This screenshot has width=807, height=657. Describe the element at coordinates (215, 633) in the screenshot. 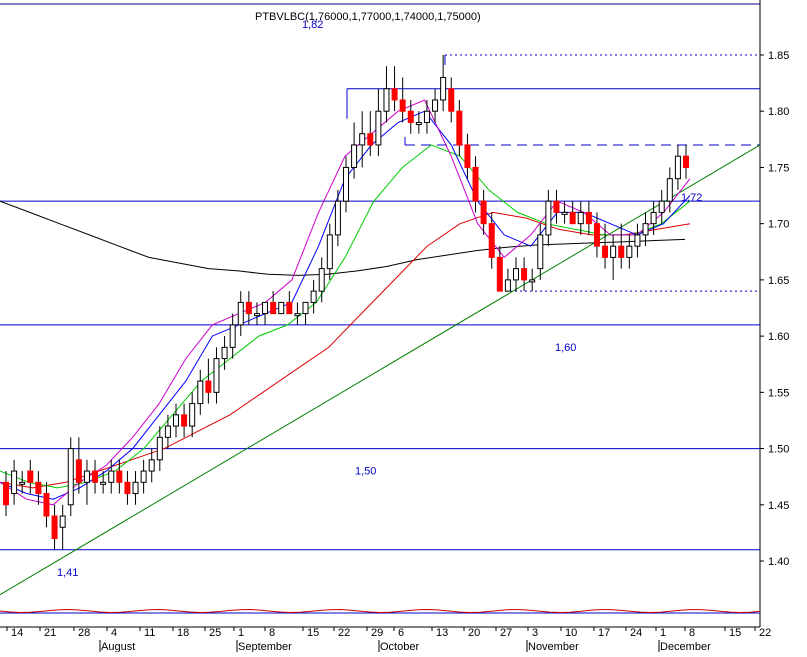

I see `x-axis-day-label: 25` at that location.